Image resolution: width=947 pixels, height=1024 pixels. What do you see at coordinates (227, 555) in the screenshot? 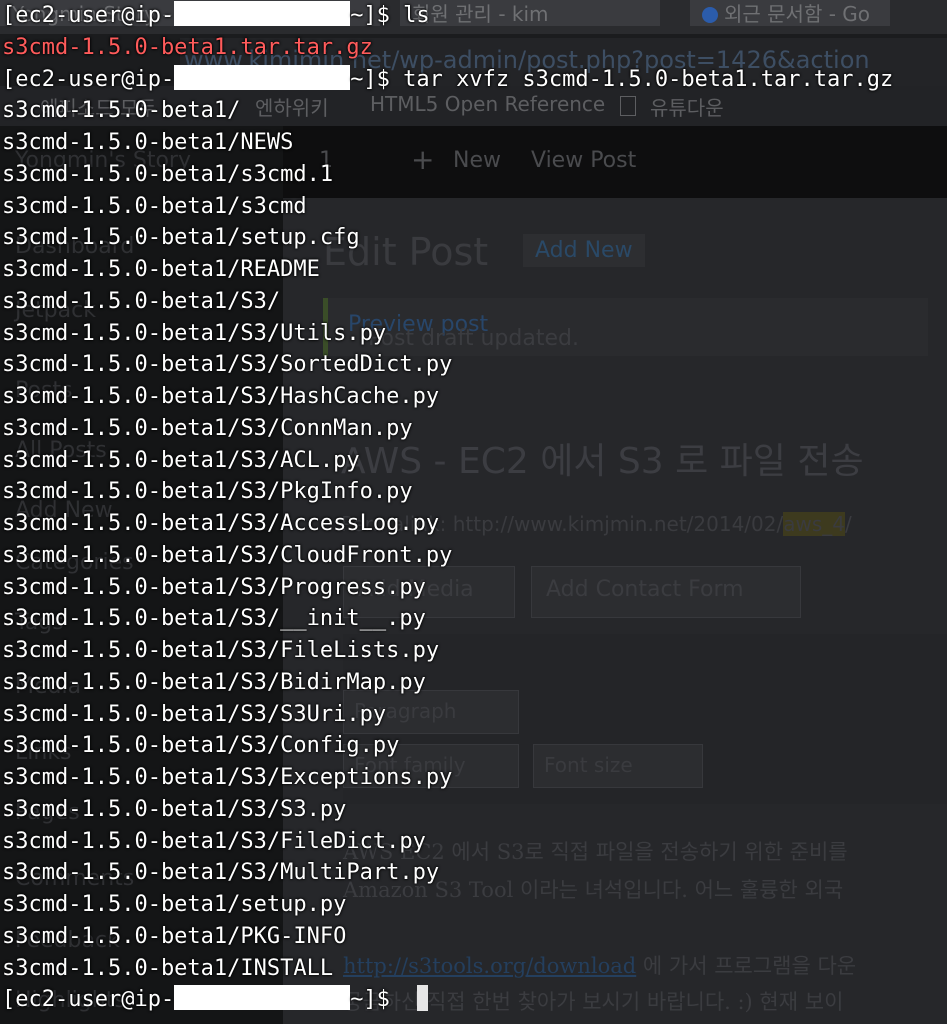
I see `terminal-output-line: s3cmd-1.5.0-beta1/S3/CloudFront.py` at bounding box center [227, 555].